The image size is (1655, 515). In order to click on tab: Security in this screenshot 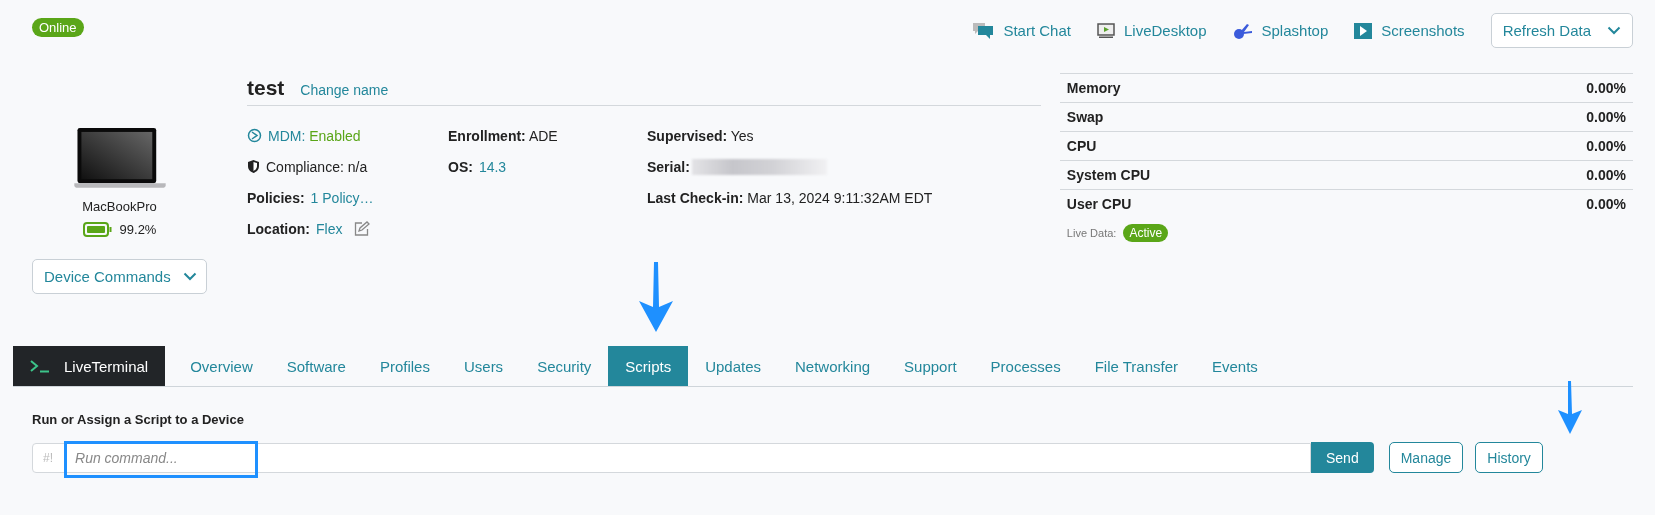, I will do `click(564, 366)`.